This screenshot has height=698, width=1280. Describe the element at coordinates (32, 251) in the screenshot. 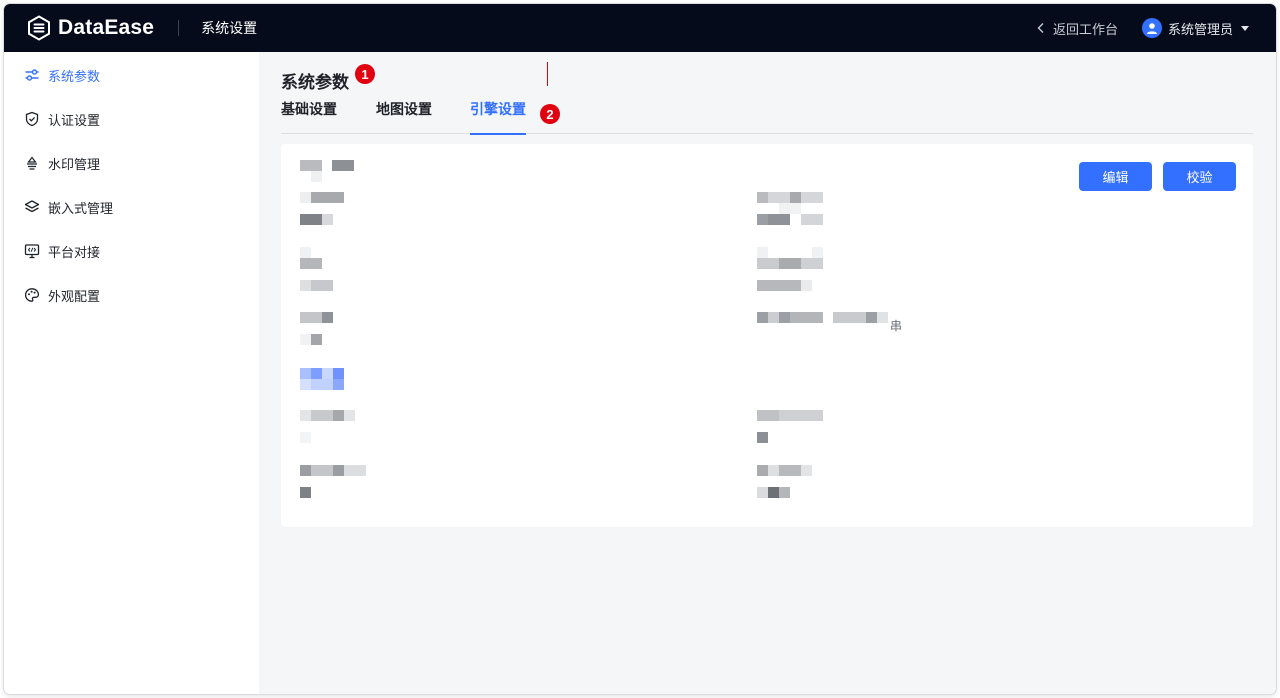

I see `monitor-code-icon` at that location.